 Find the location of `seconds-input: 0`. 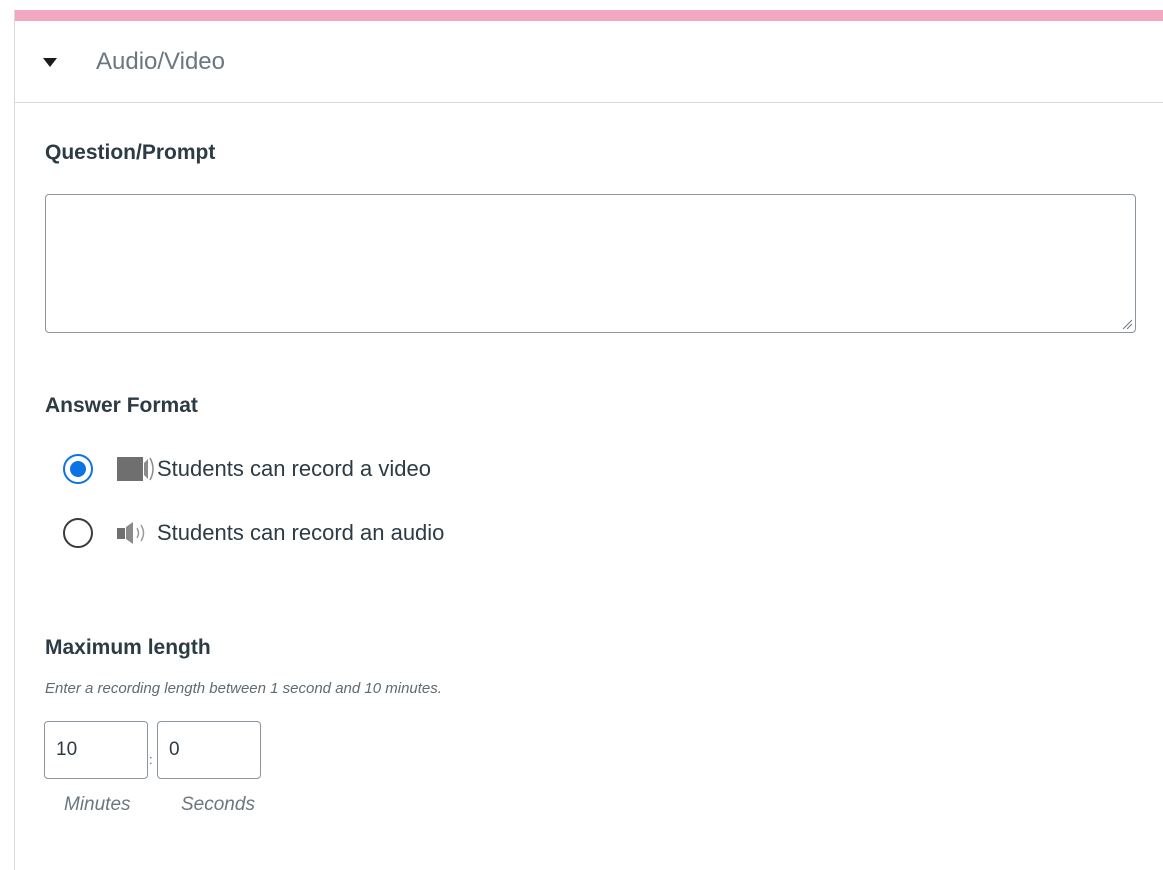

seconds-input: 0 is located at coordinates (209, 750).